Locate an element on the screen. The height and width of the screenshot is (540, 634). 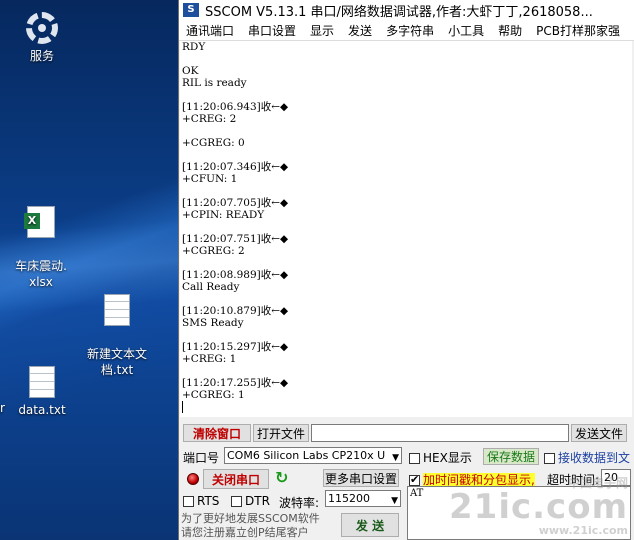
output-line: [11:20:17.255]收←◆ is located at coordinates (235, 383).